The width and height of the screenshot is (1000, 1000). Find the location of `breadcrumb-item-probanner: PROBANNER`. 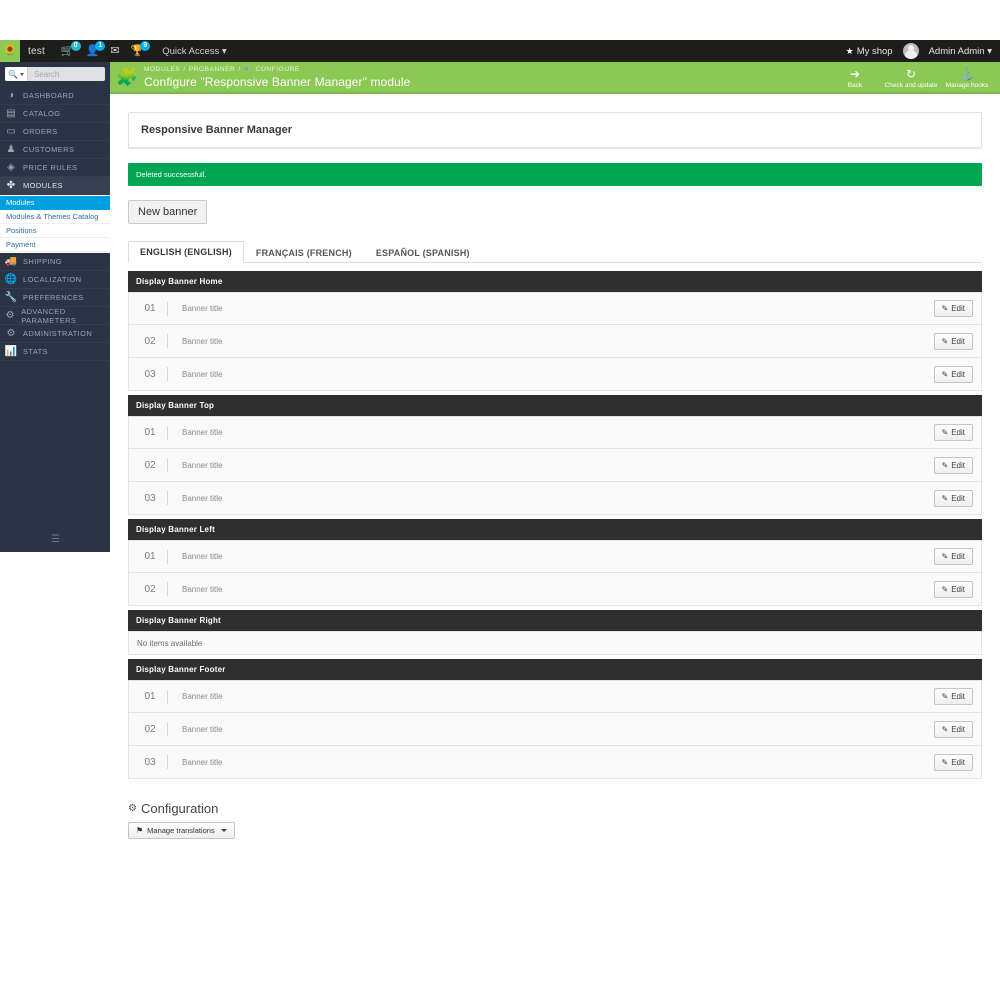

breadcrumb-item-probanner: PROBANNER is located at coordinates (212, 69).